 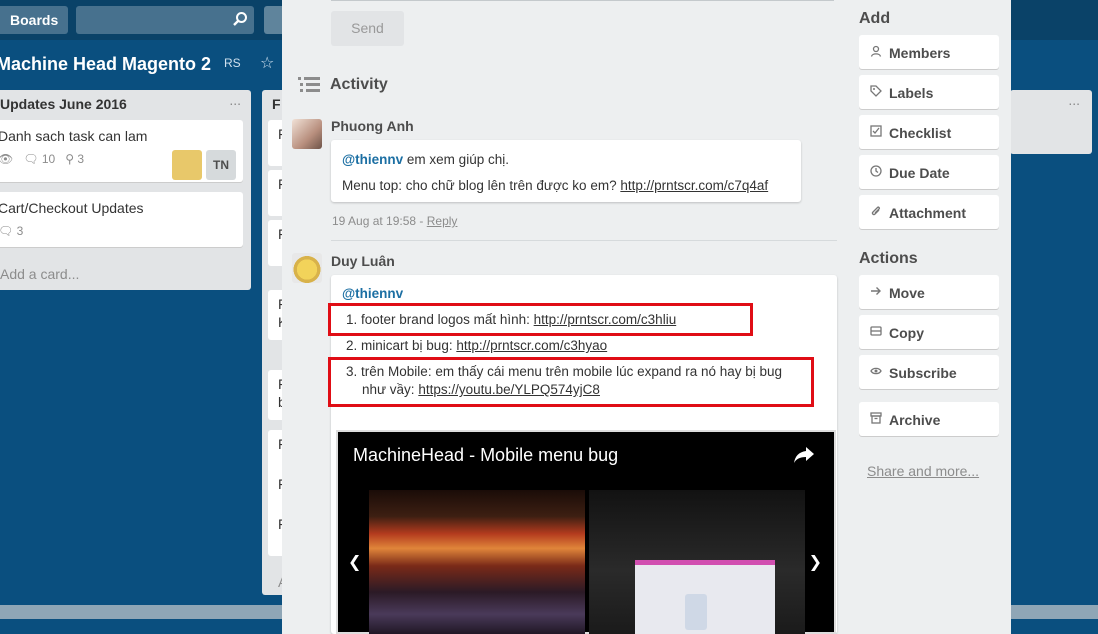 I want to click on reply-link: Reply, so click(x=442, y=221).